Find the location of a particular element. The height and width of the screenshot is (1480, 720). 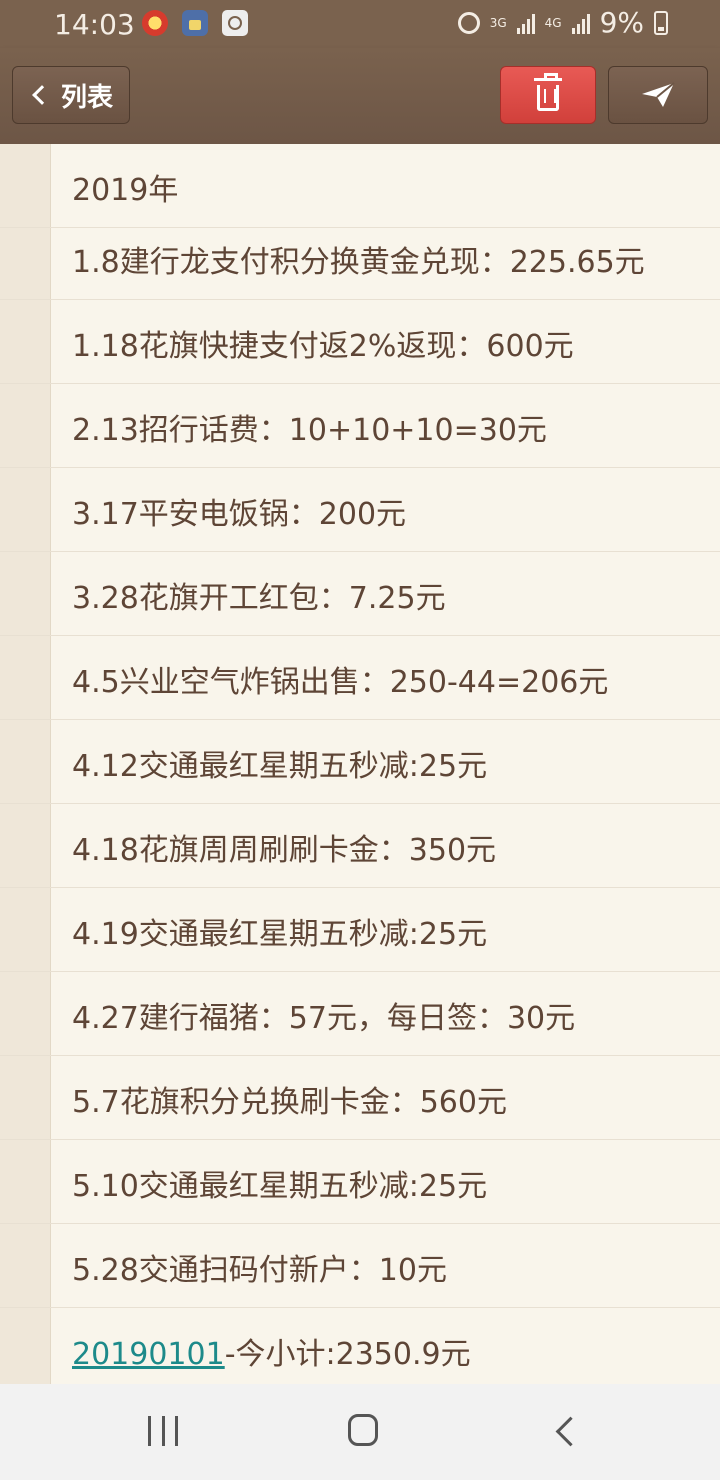

note-line-text: 5.7花旗积分兑换刷卡金：560元 is located at coordinates (289, 1102).